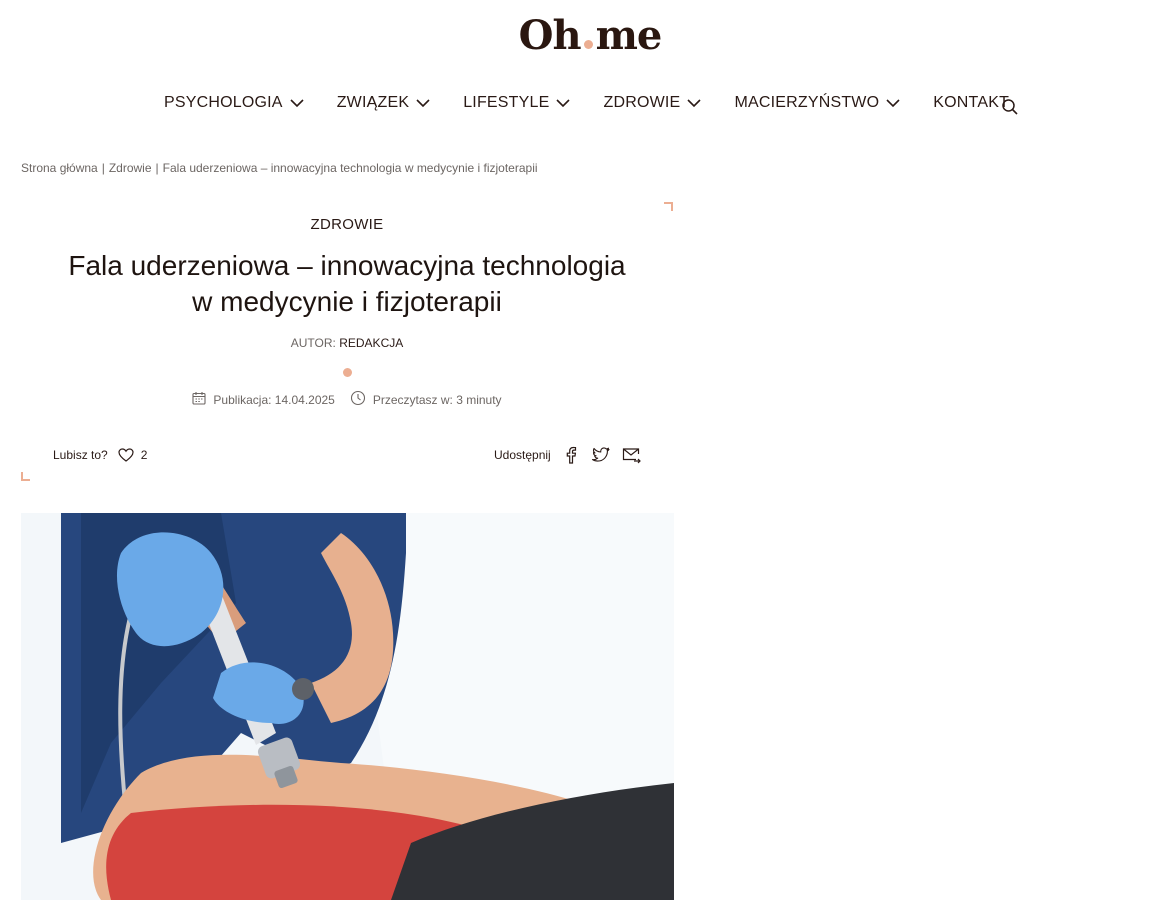 The height and width of the screenshot is (900, 1158). Describe the element at coordinates (347, 224) in the screenshot. I see `article-category: ZDROWIE` at that location.